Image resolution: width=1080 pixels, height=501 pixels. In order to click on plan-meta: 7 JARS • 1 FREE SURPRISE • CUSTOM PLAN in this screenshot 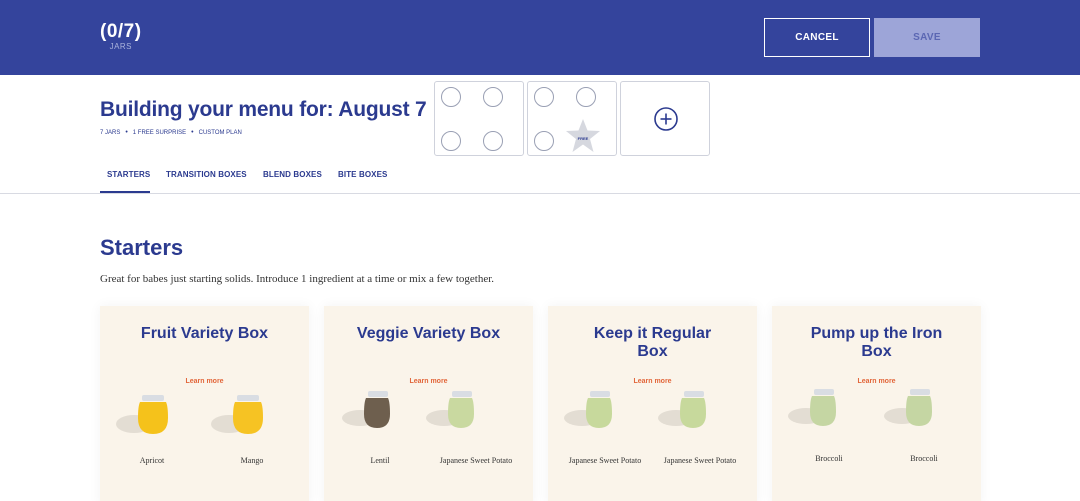, I will do `click(171, 132)`.